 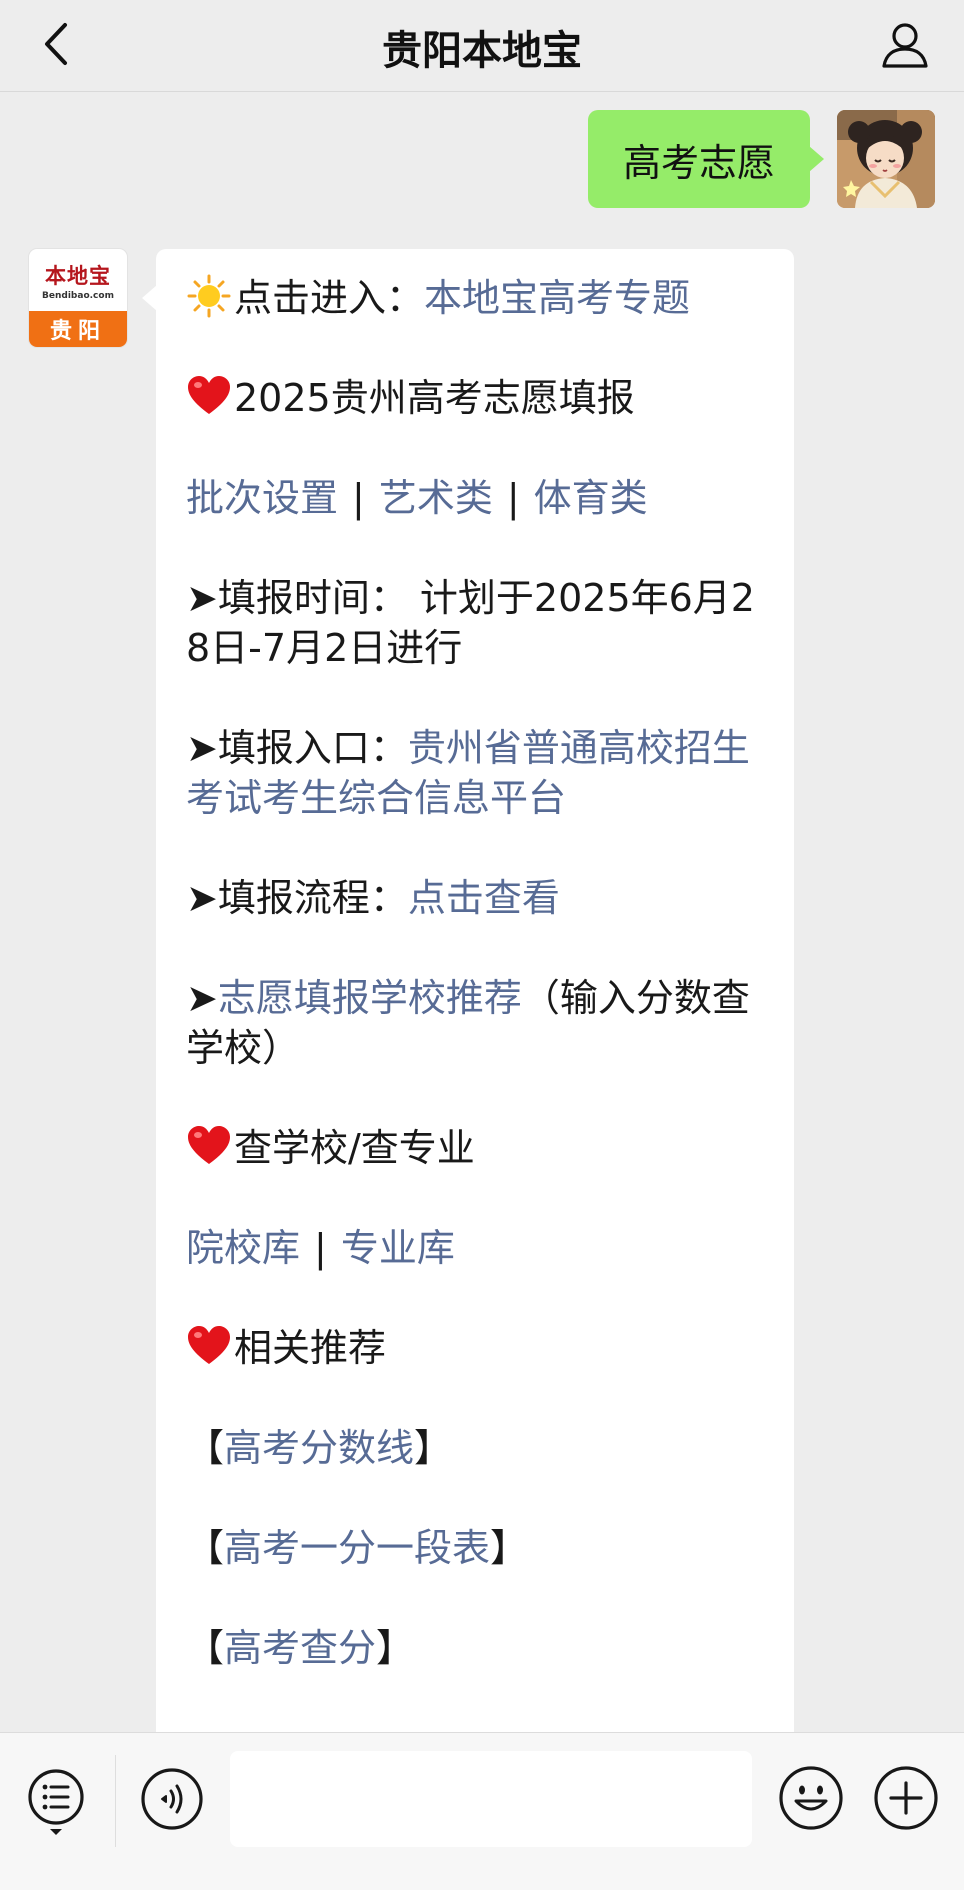 What do you see at coordinates (476, 773) in the screenshot?
I see `line-fill-entrance: ➤填报入口：贵州省普通高校招生考试考生综合信息平台` at bounding box center [476, 773].